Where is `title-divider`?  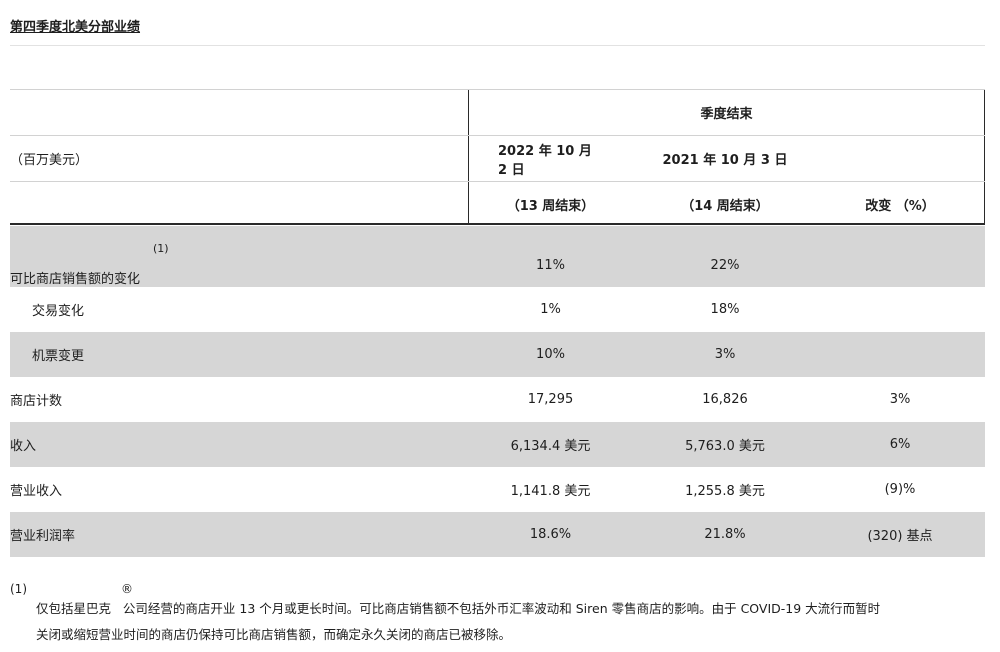 title-divider is located at coordinates (497, 45).